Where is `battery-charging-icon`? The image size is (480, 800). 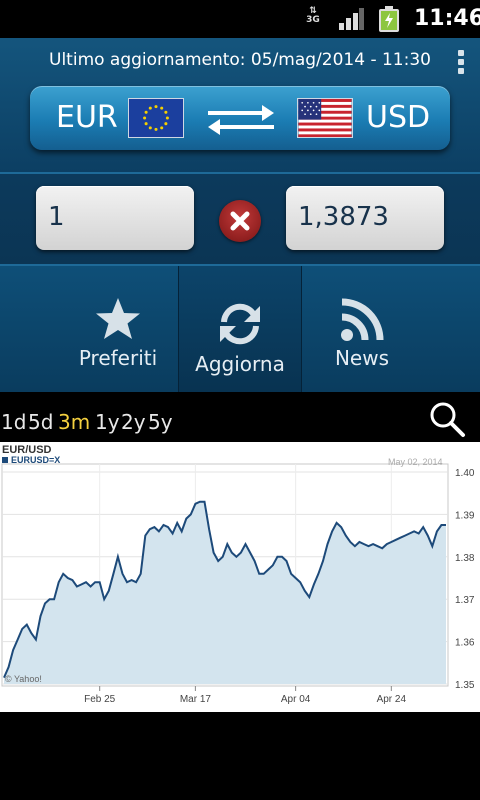 battery-charging-icon is located at coordinates (389, 19).